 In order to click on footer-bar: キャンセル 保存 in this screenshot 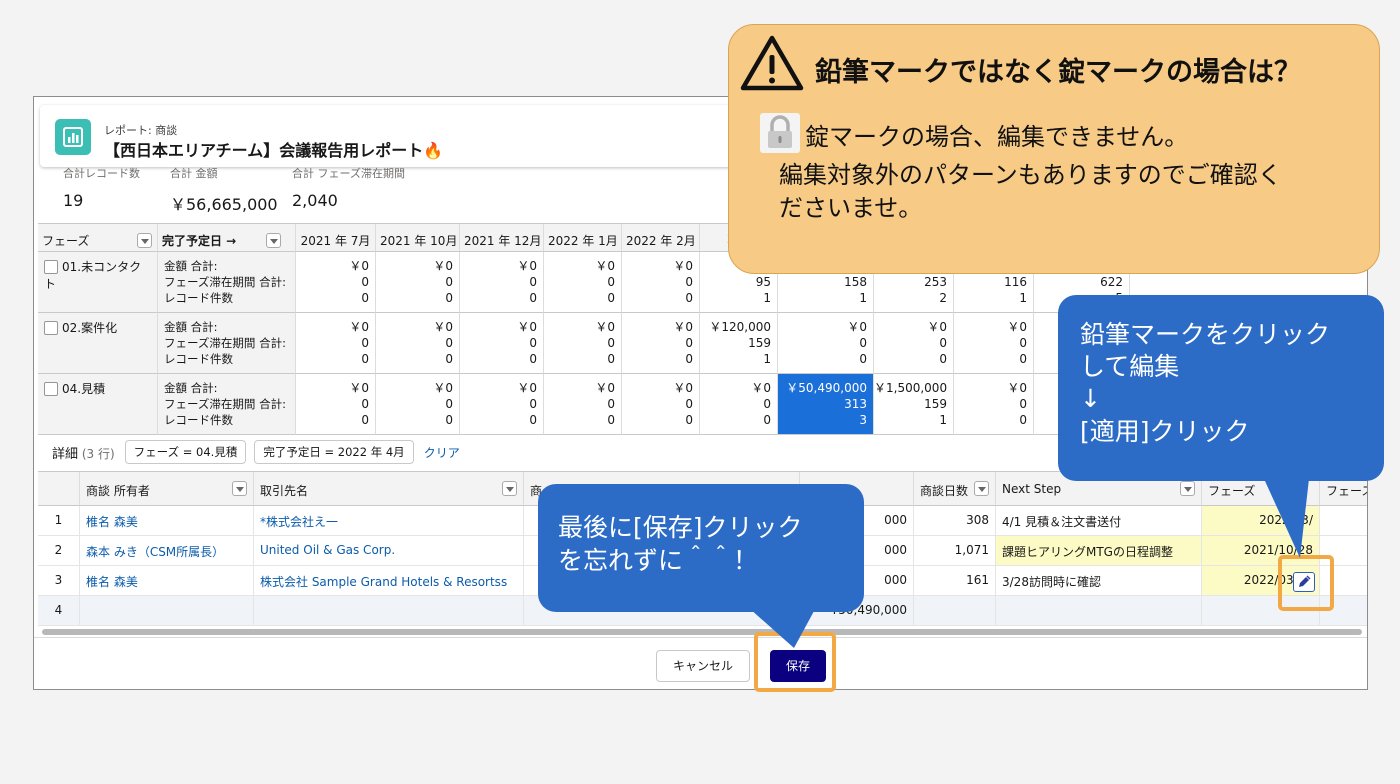, I will do `click(700, 663)`.